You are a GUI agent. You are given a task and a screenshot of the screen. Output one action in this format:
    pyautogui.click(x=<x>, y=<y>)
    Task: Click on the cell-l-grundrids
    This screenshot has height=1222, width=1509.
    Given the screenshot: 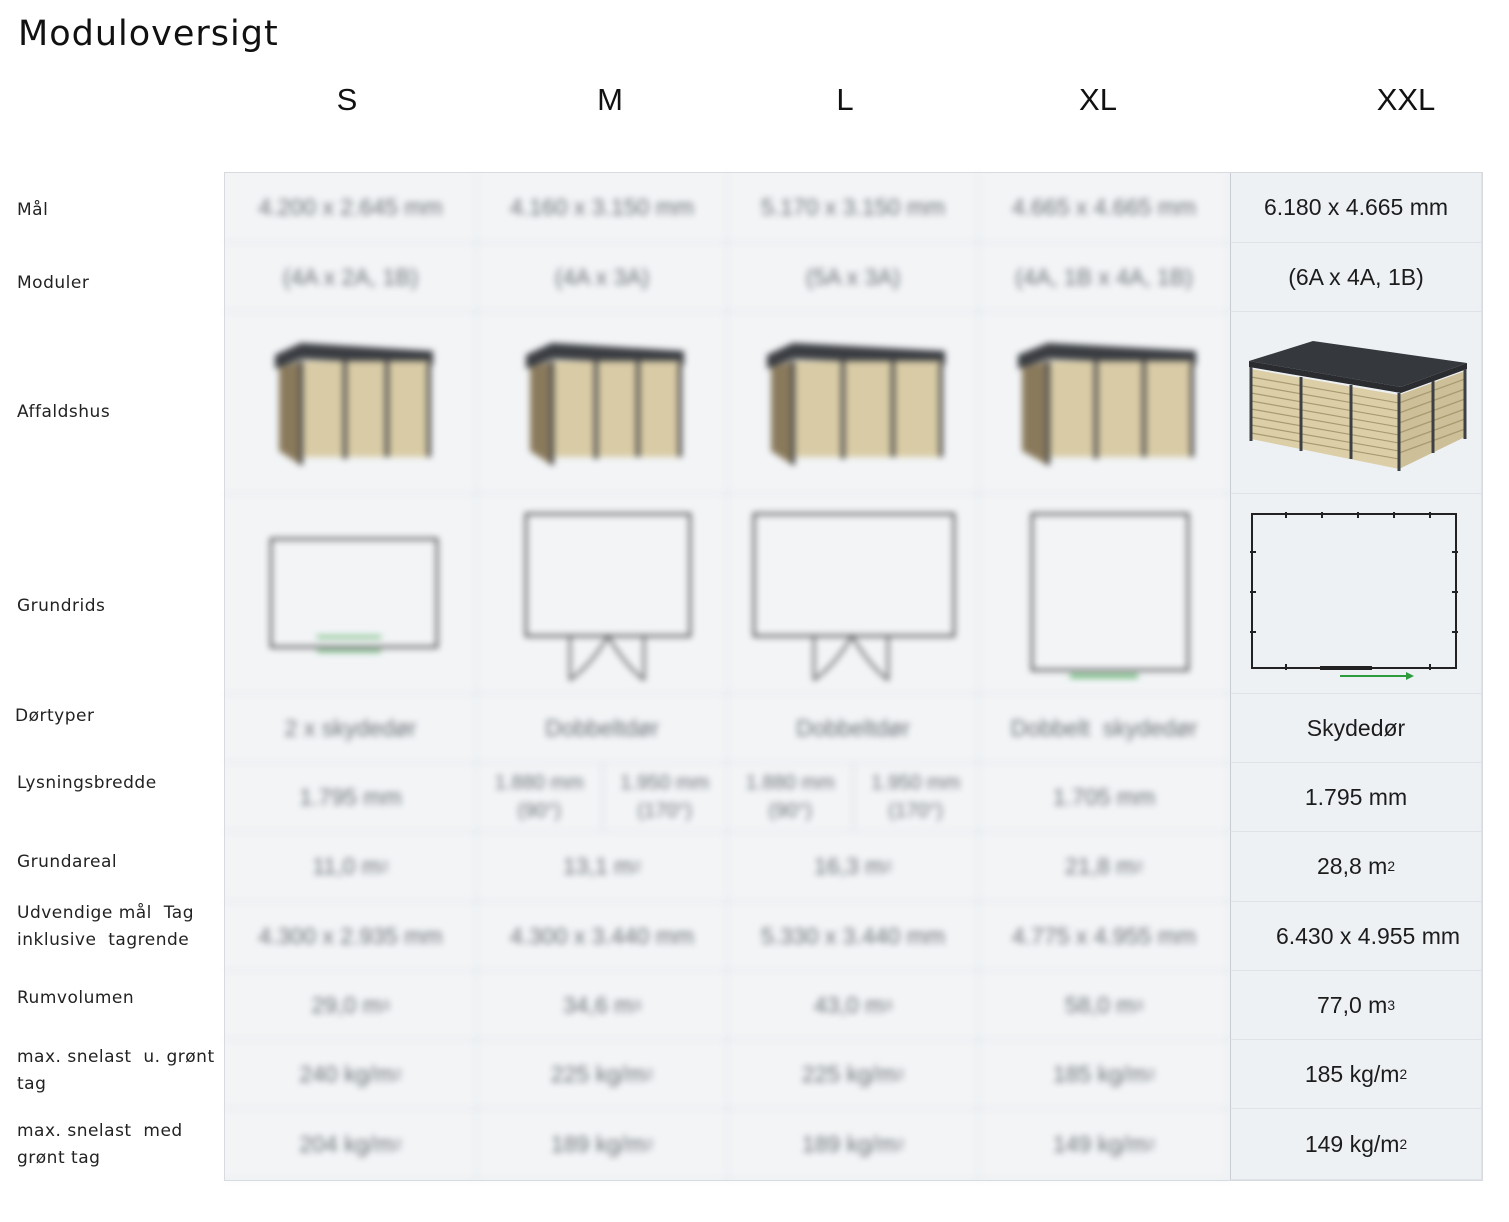 What is the action you would take?
    pyautogui.click(x=853, y=594)
    